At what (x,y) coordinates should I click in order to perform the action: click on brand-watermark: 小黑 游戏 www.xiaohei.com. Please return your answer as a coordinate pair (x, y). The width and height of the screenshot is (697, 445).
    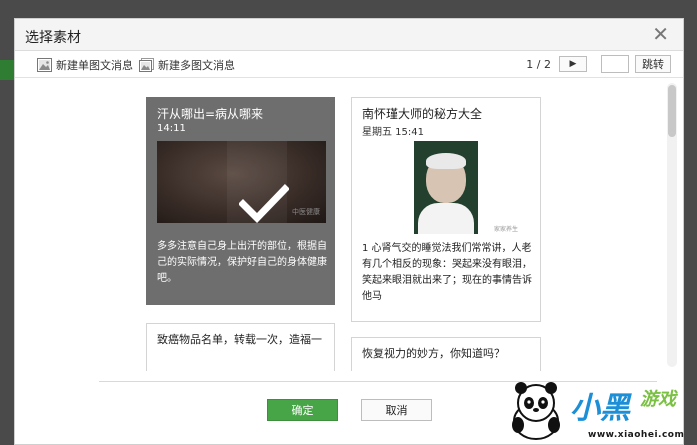
    Looking at the image, I should click on (598, 410).